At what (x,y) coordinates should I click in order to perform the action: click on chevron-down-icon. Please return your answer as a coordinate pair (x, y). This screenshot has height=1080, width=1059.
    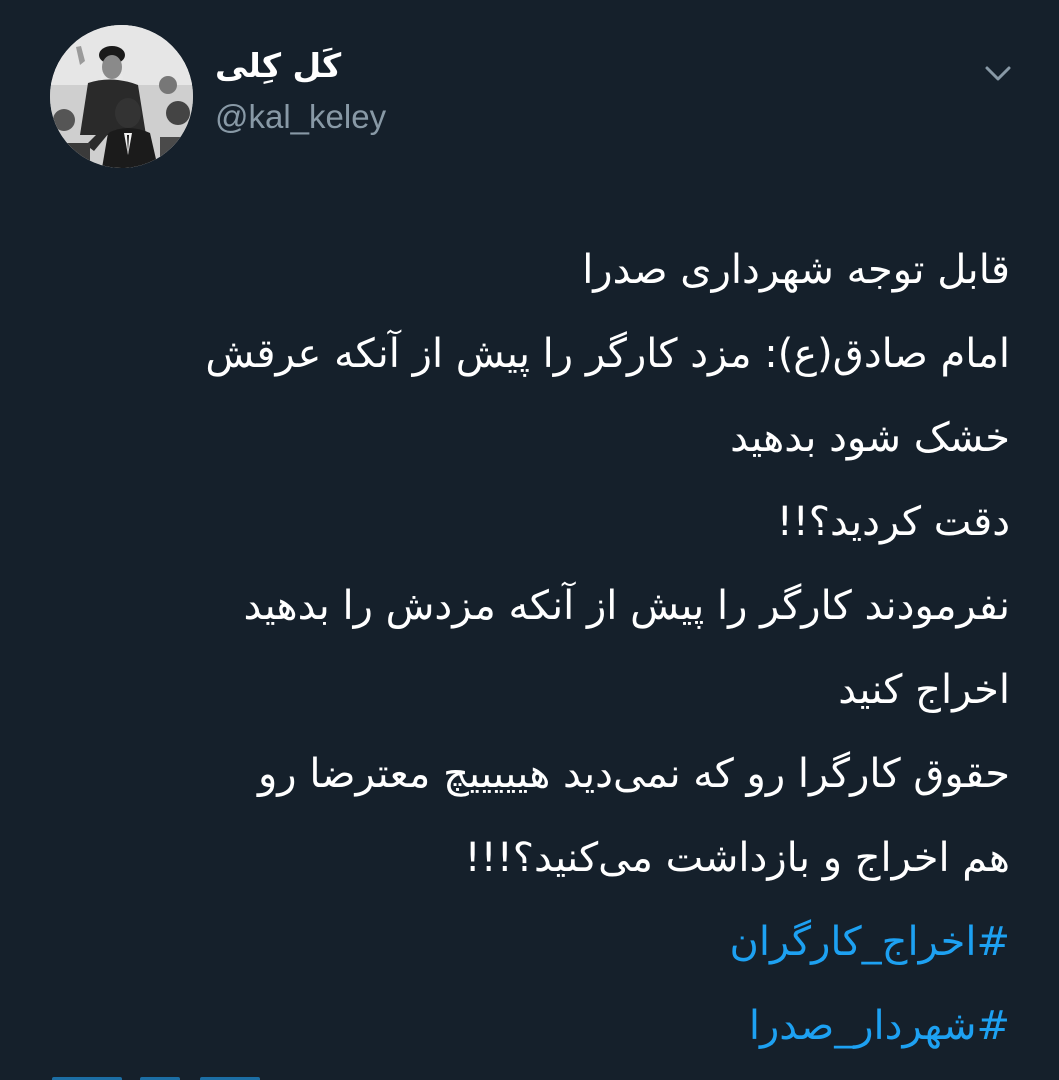
    Looking at the image, I should click on (998, 74).